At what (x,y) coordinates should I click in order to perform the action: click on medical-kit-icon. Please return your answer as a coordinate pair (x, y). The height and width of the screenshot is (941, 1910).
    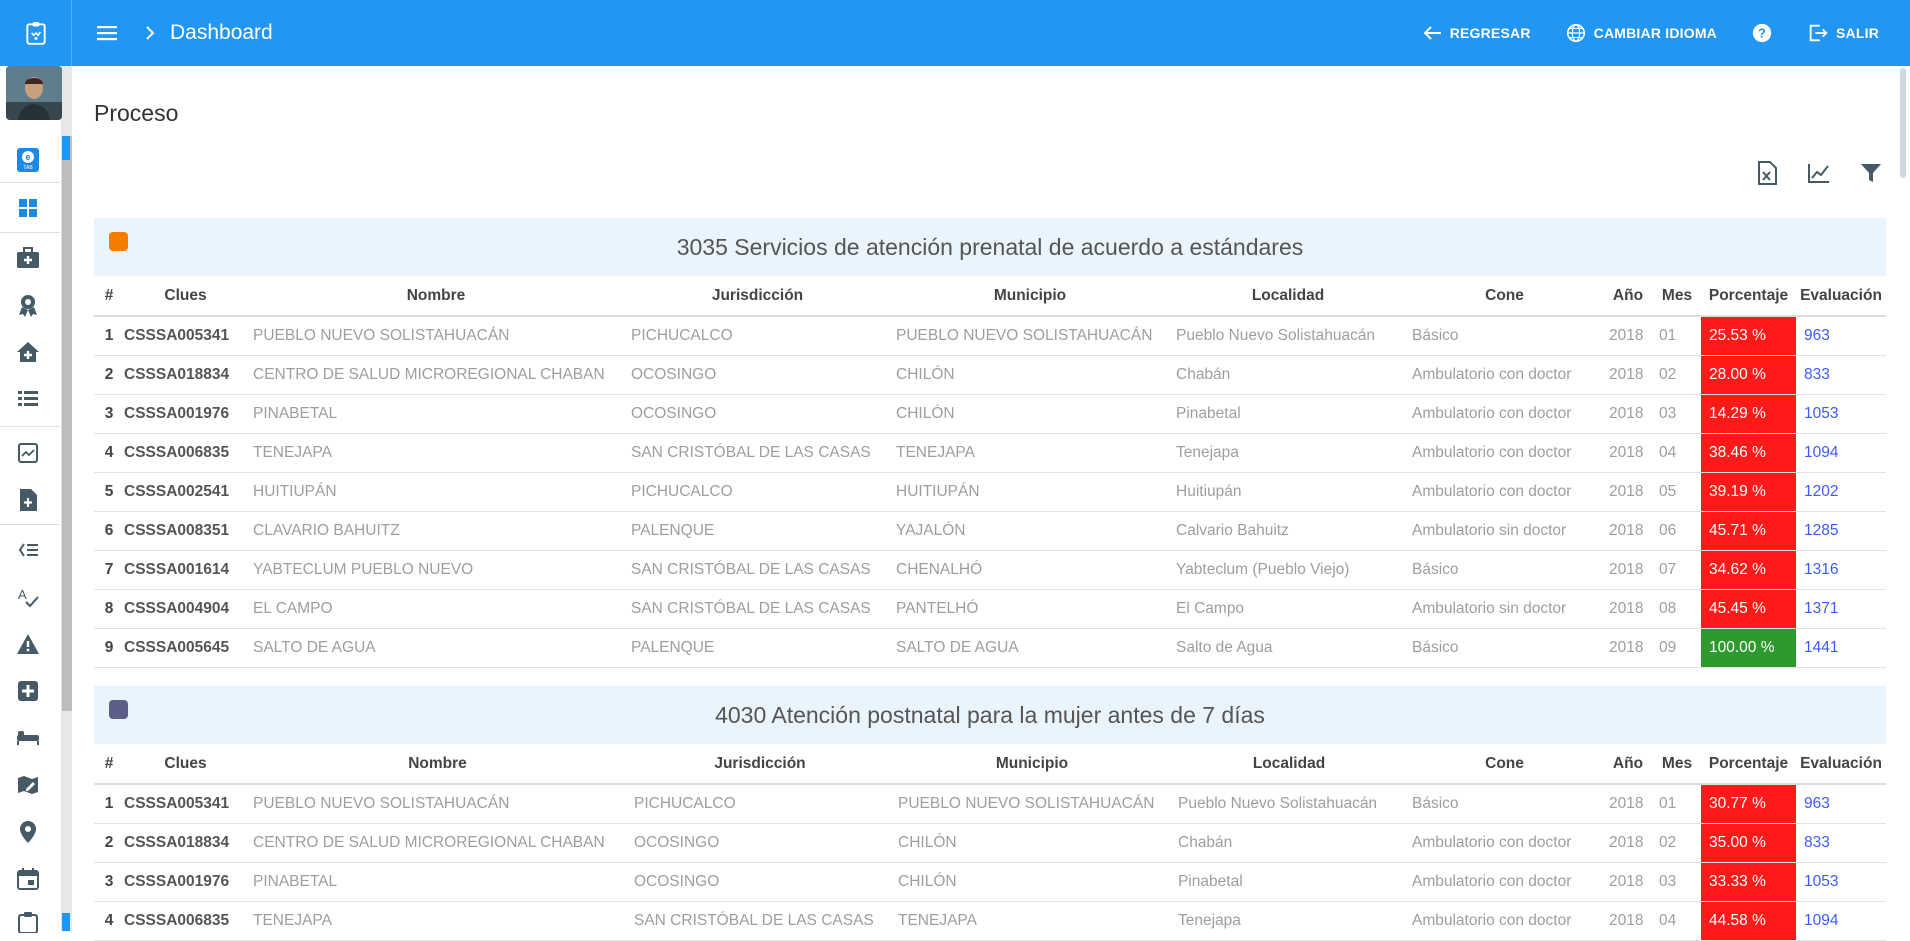
    Looking at the image, I should click on (28, 258).